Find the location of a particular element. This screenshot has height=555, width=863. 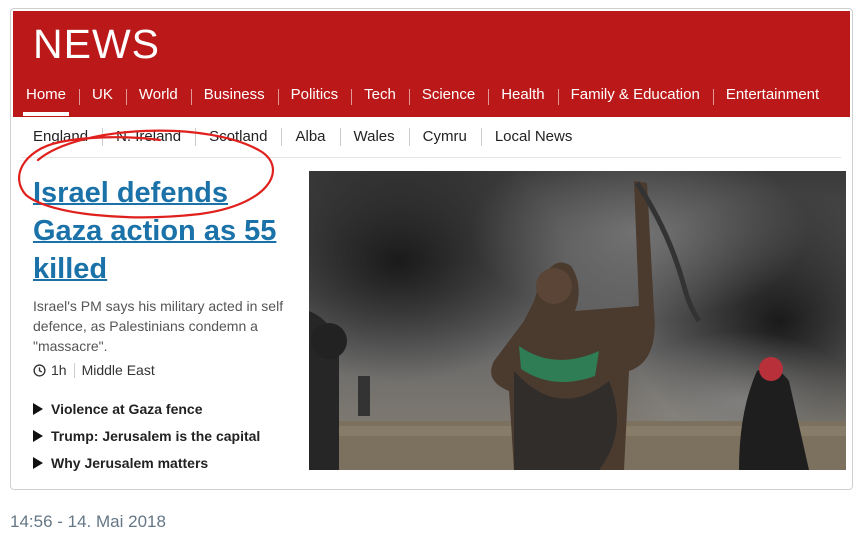

nav-item-entertainment: Entertainment is located at coordinates (772, 97).